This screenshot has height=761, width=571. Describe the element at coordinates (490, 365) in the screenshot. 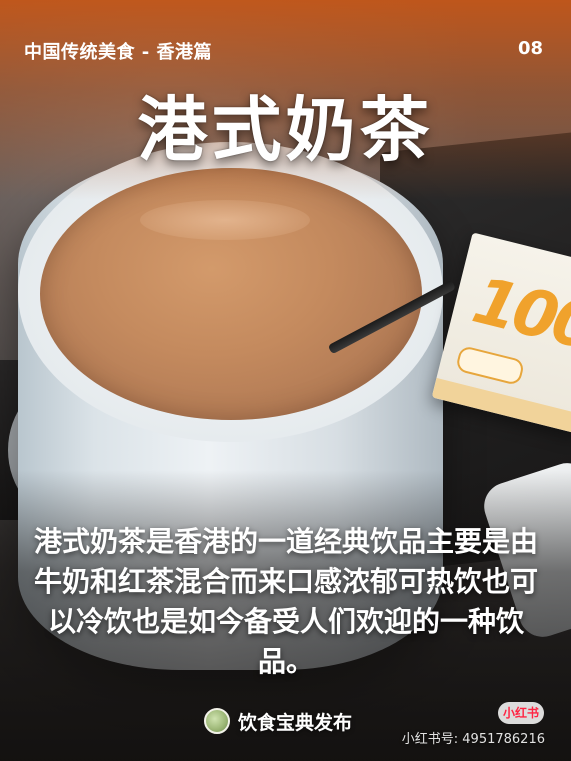

I see `sugar-packet-badge` at that location.